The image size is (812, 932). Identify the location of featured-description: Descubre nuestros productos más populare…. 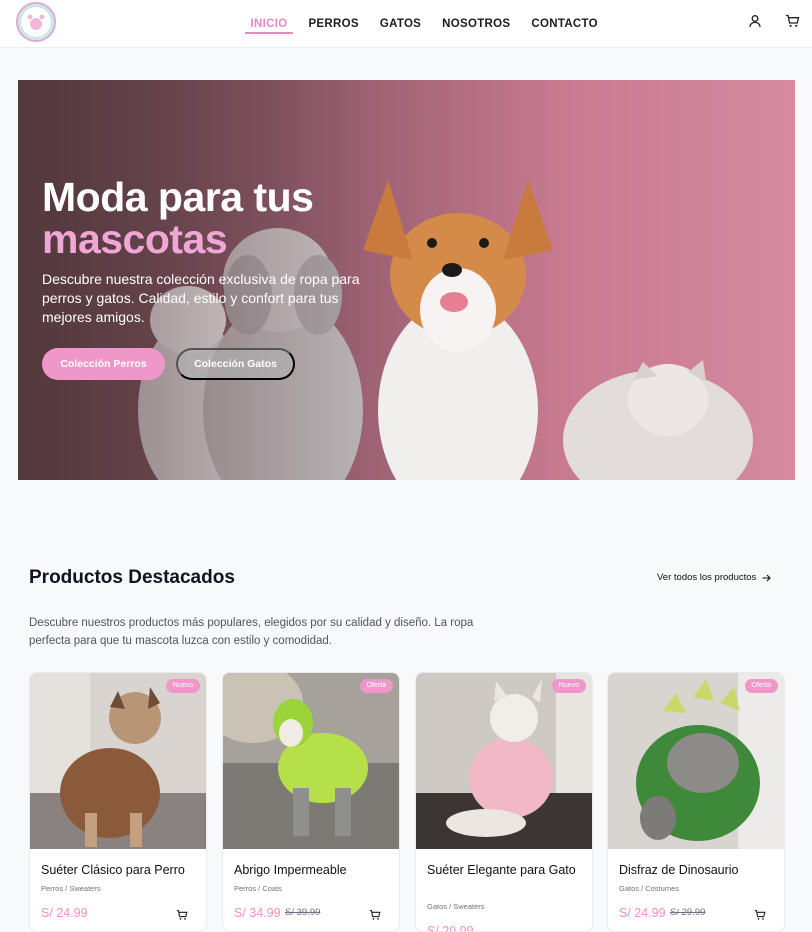
(251, 632).